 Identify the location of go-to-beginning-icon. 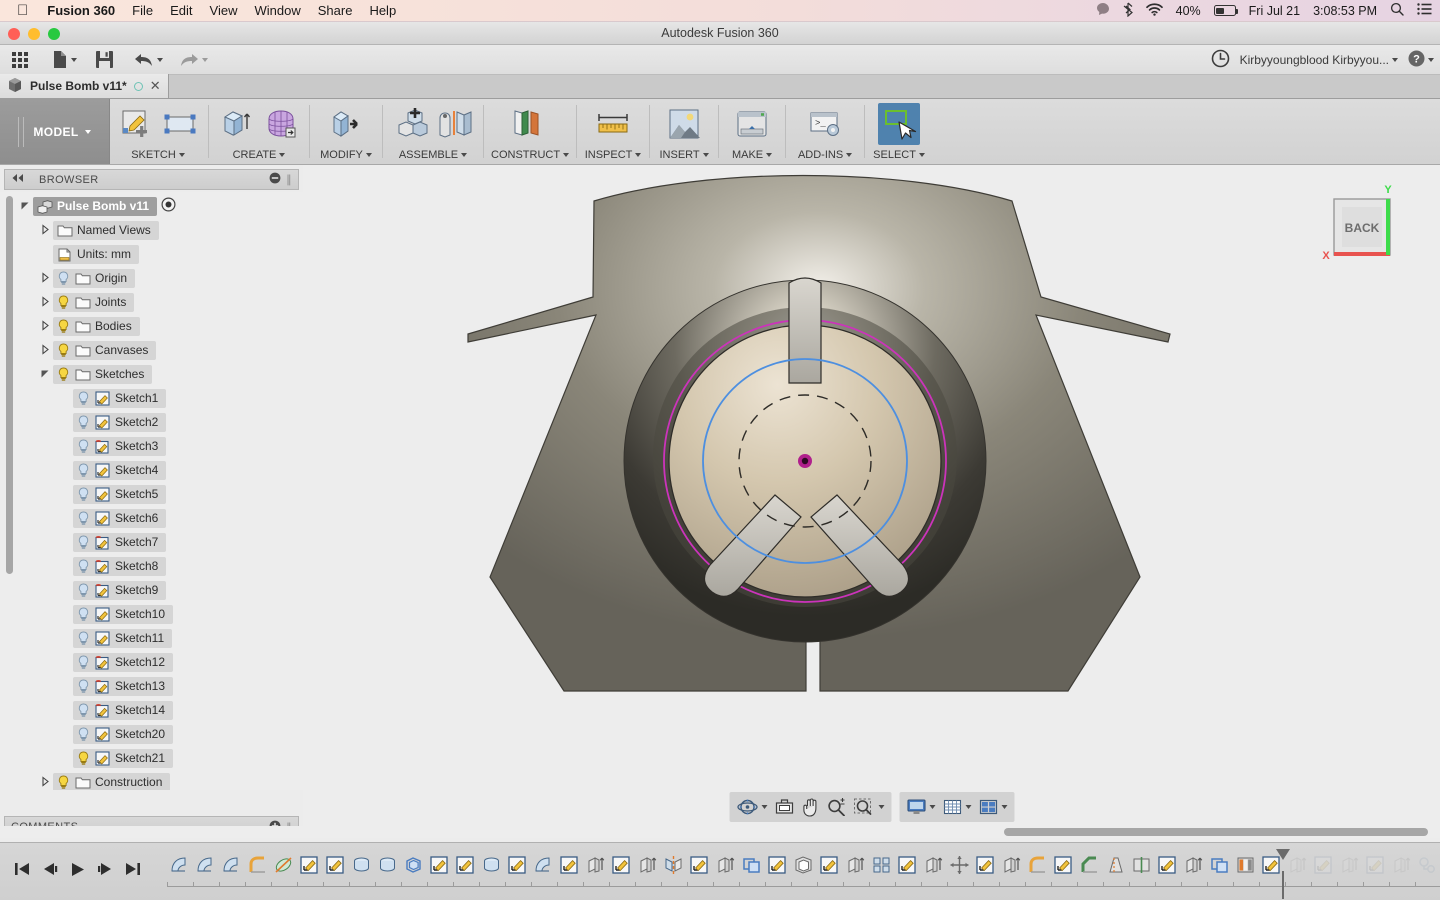
(22, 871).